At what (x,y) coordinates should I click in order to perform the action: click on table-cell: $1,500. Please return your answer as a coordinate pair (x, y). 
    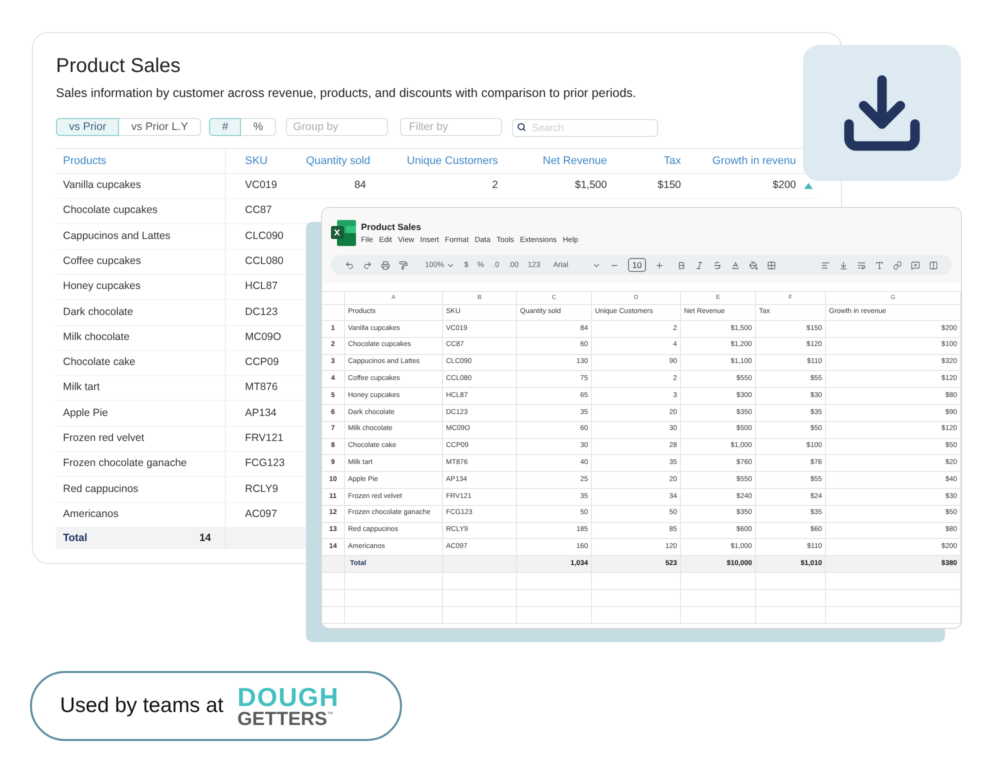
    Looking at the image, I should click on (590, 185).